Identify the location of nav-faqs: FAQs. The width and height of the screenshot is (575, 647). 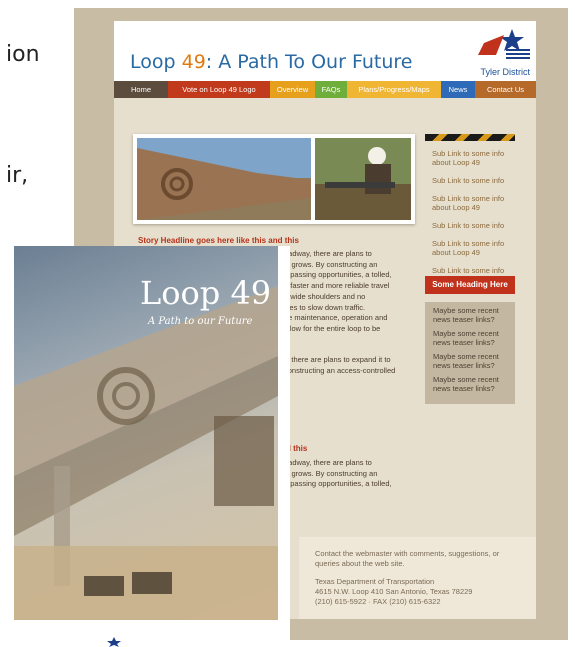
(331, 89).